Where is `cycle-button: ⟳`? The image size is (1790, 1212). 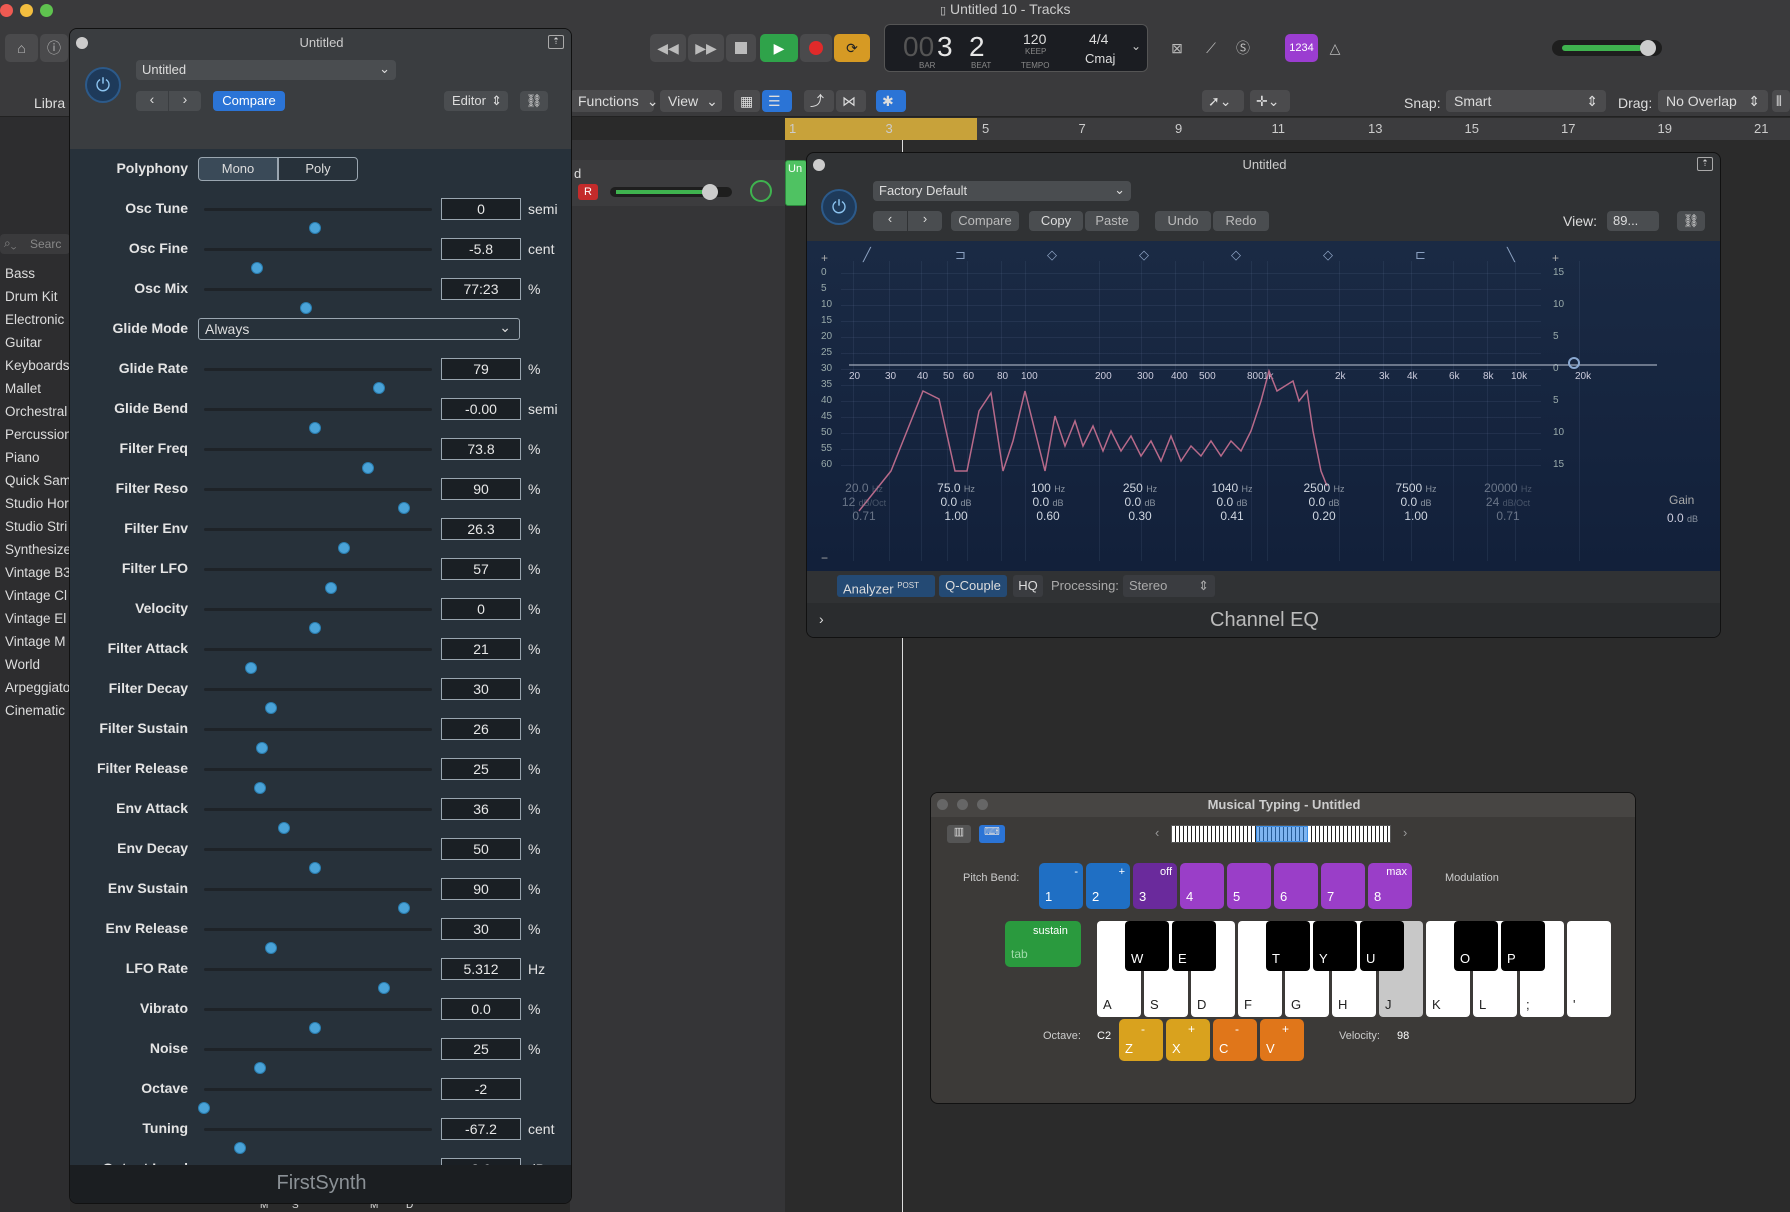 cycle-button: ⟳ is located at coordinates (852, 48).